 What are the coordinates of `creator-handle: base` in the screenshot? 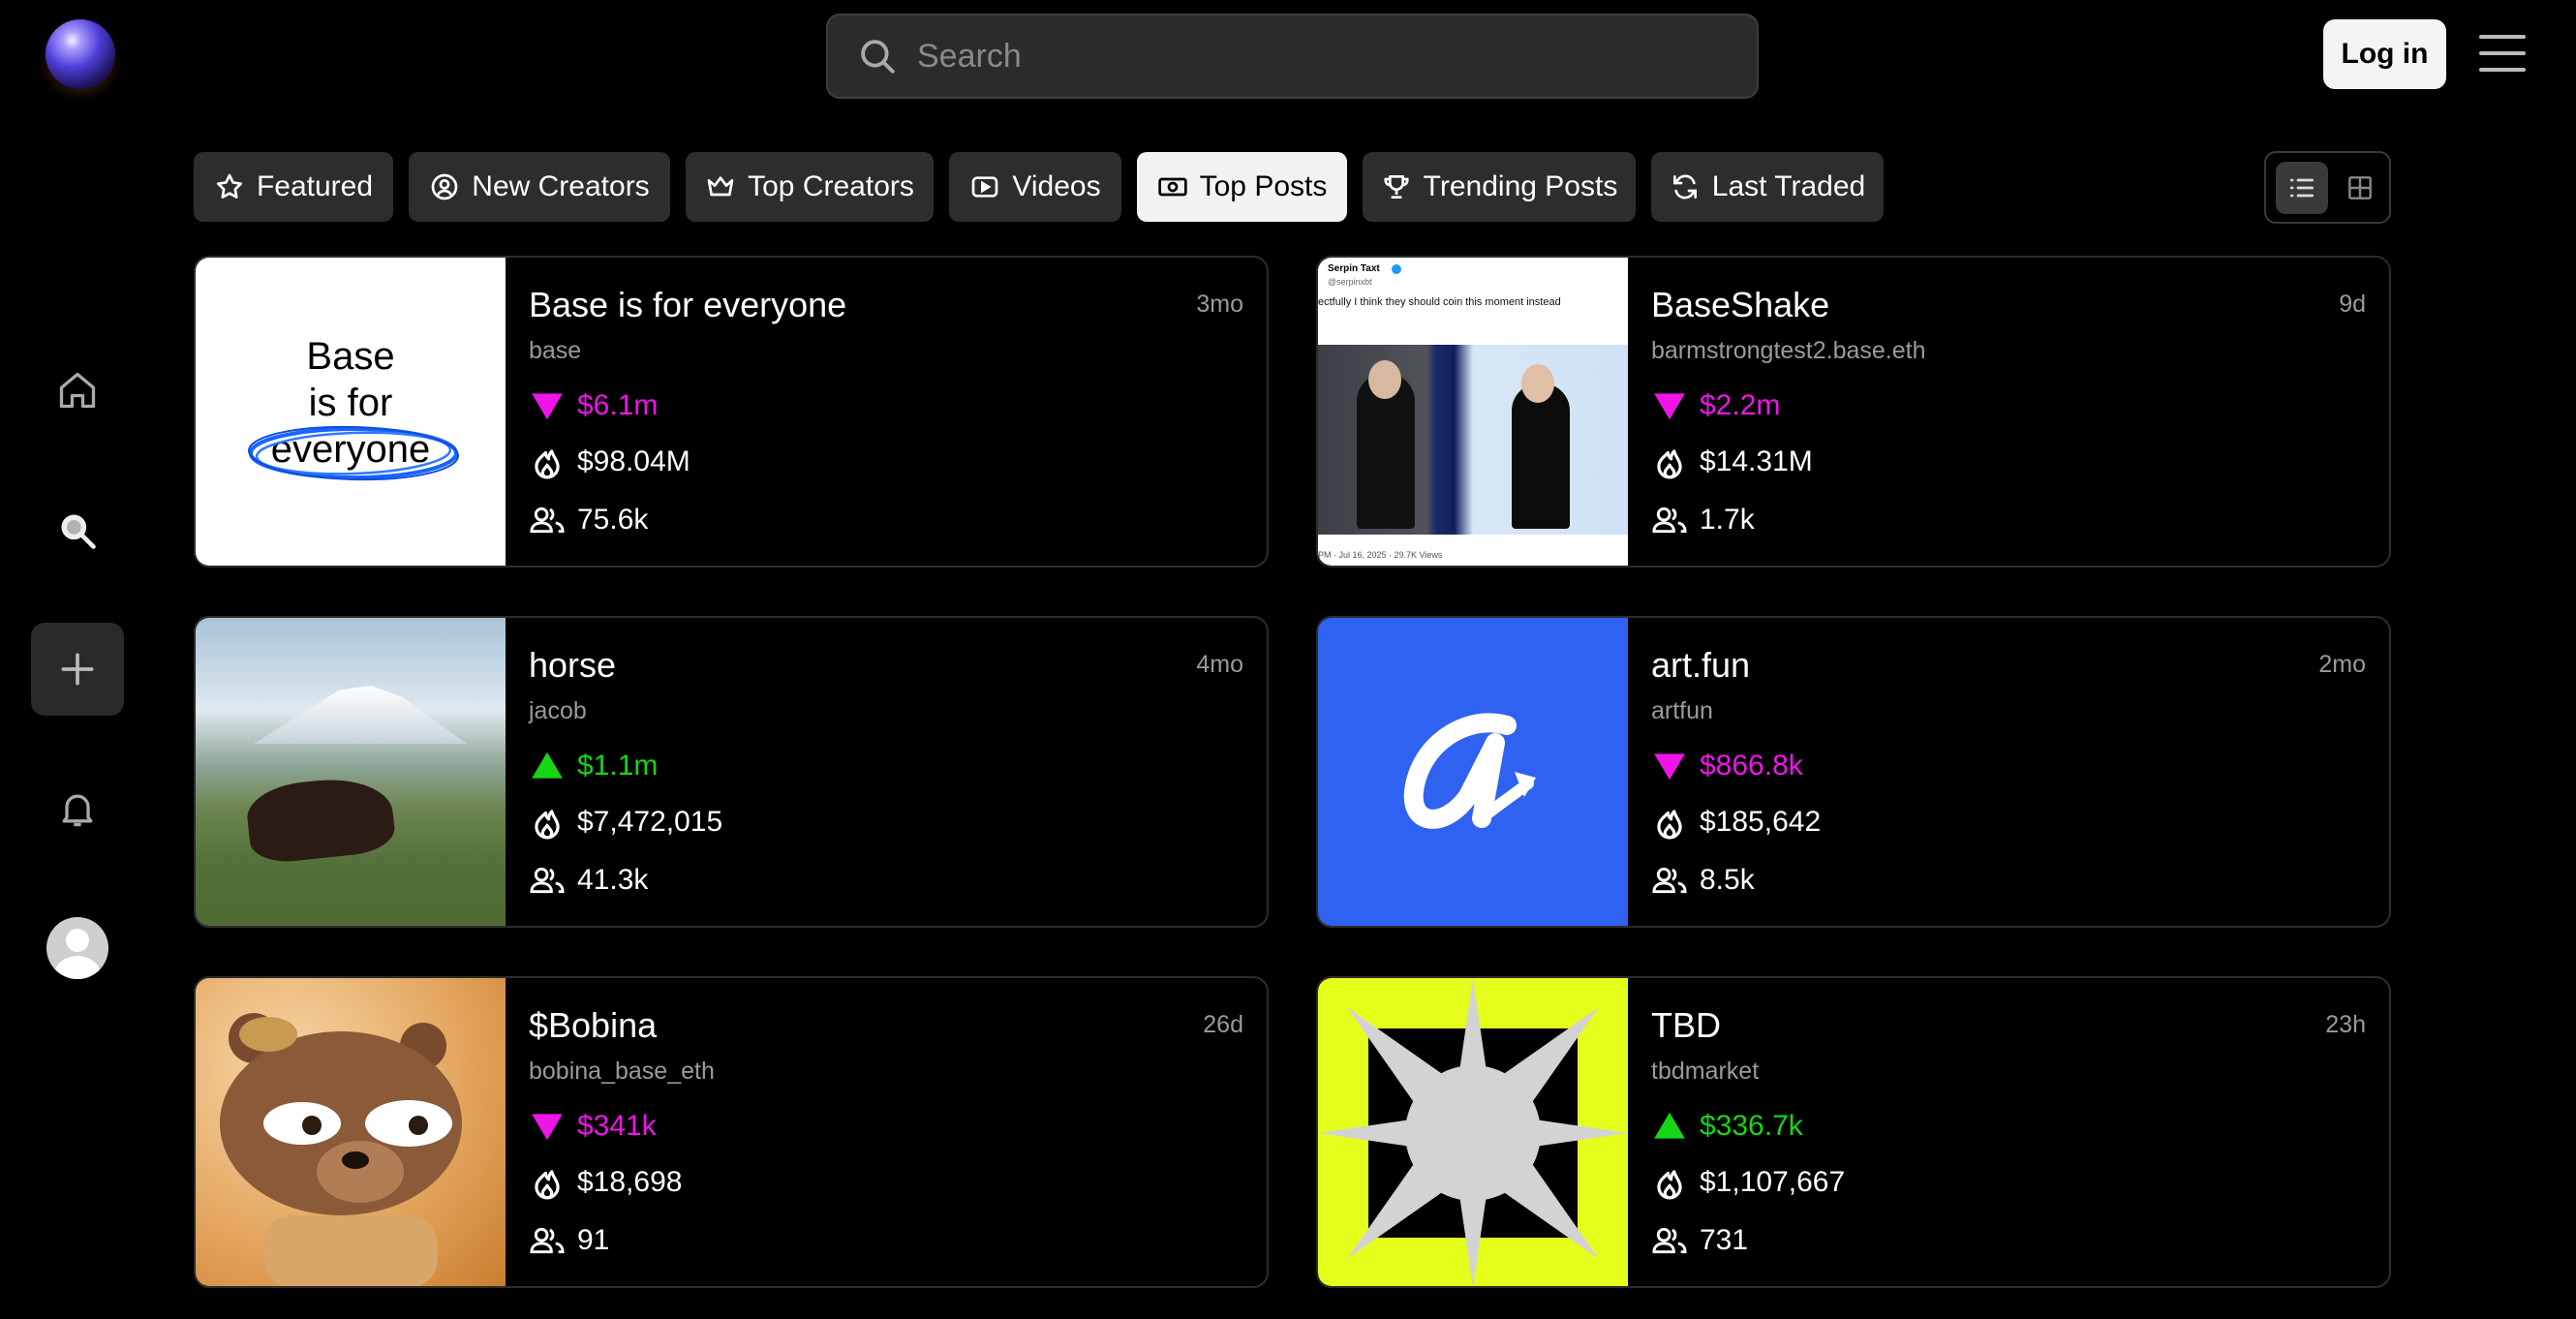 It's located at (555, 351).